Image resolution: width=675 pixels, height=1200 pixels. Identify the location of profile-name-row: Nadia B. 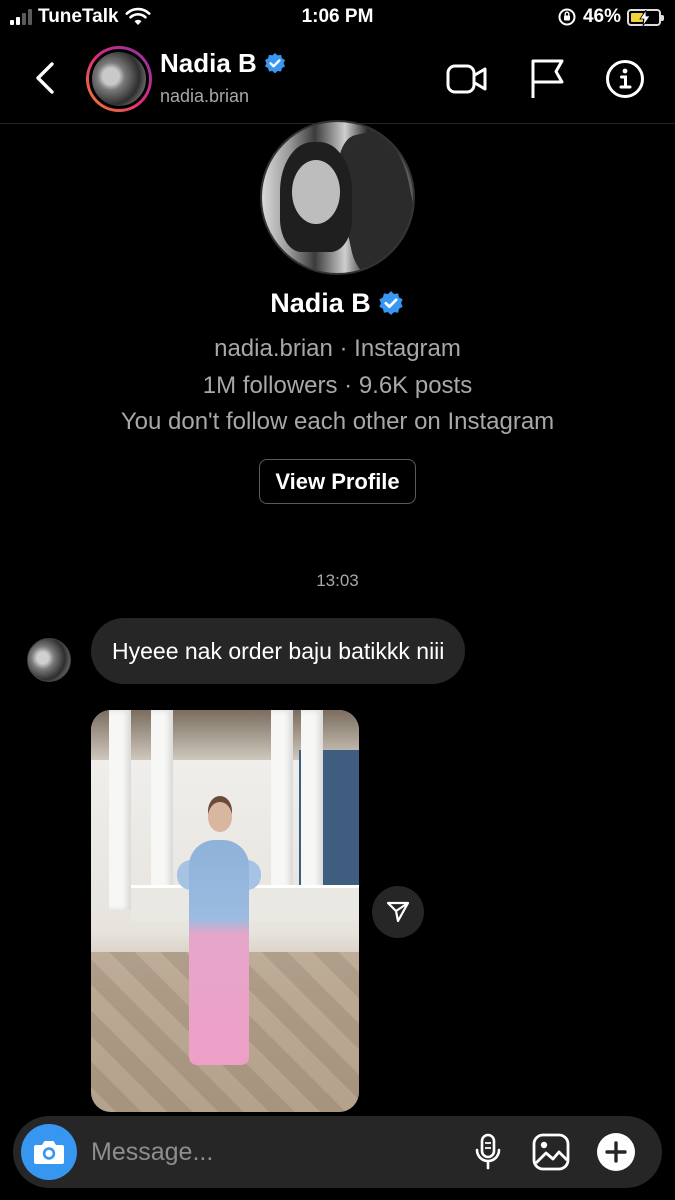
(337, 303).